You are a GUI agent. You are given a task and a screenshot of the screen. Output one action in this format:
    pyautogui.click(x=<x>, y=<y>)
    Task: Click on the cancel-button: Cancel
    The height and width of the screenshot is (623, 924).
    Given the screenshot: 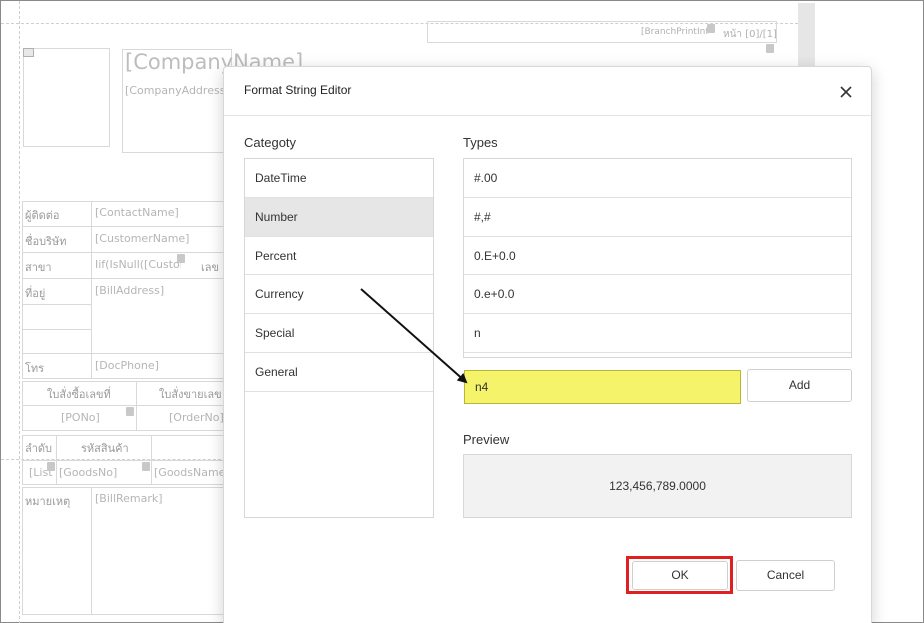 What is the action you would take?
    pyautogui.click(x=785, y=575)
    